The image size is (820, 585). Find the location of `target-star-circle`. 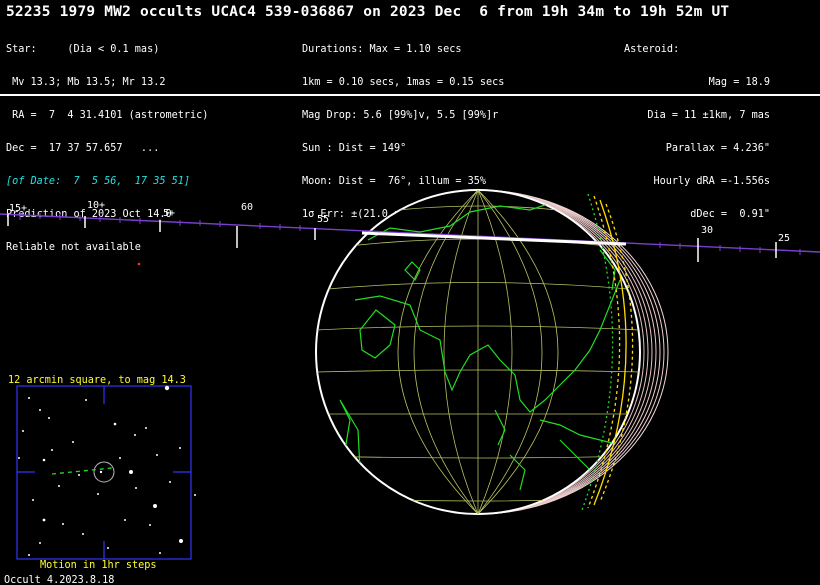

target-star-circle is located at coordinates (104, 472).